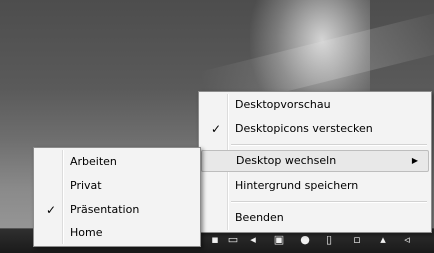 The height and width of the screenshot is (253, 434). I want to click on submenu-item-praesentation: ✓ Präsentation, so click(117, 210).